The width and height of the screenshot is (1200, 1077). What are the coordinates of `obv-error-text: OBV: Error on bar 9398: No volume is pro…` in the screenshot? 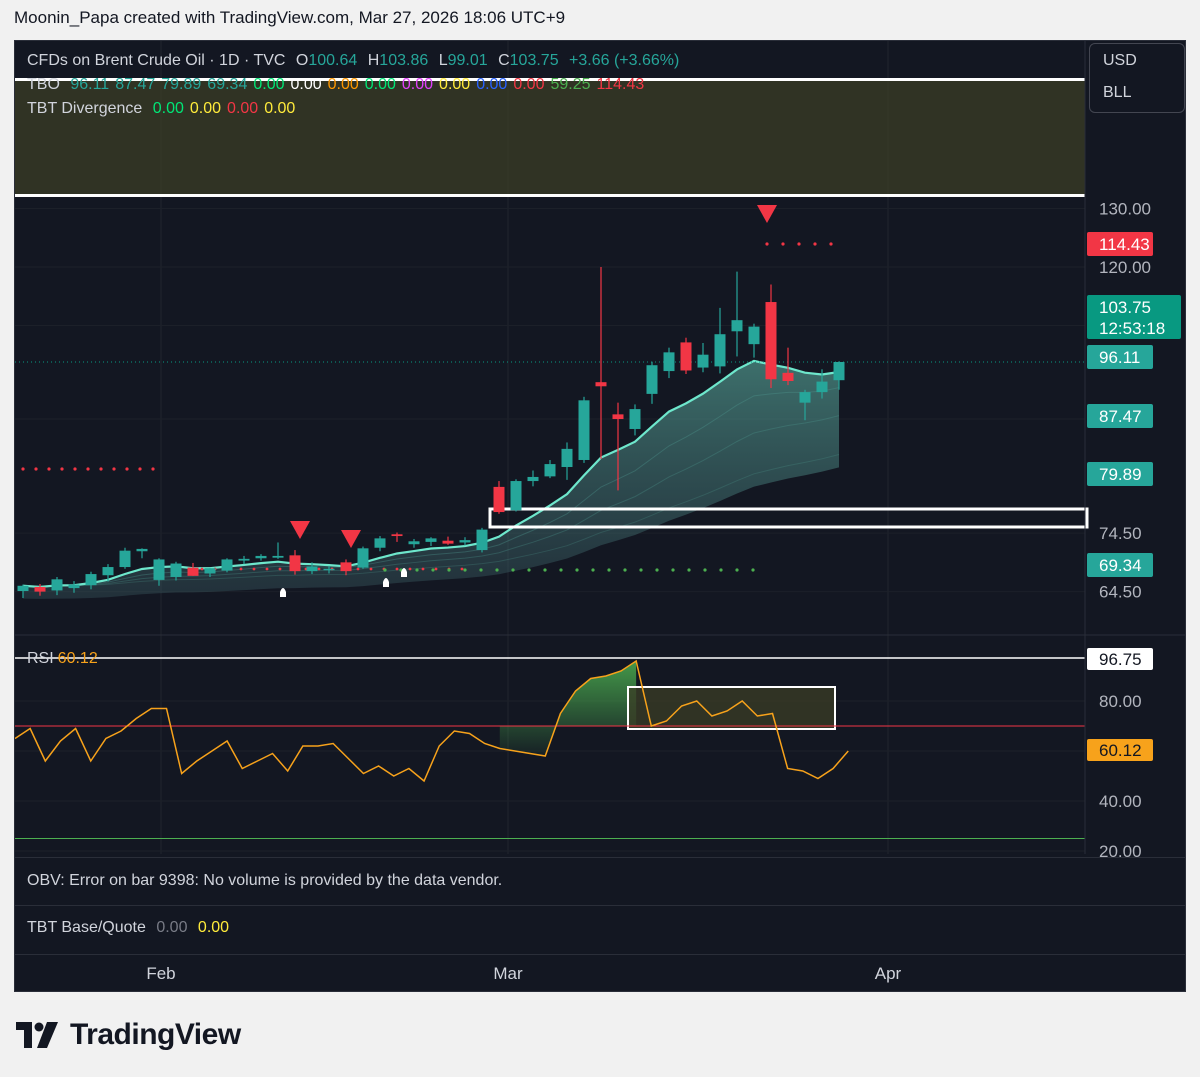 It's located at (265, 880).